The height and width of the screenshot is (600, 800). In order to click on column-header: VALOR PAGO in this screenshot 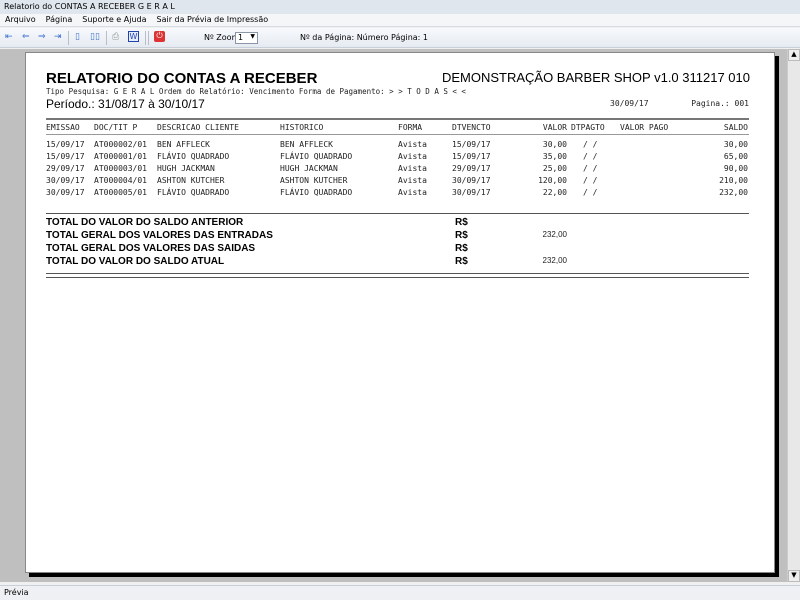, I will do `click(644, 127)`.